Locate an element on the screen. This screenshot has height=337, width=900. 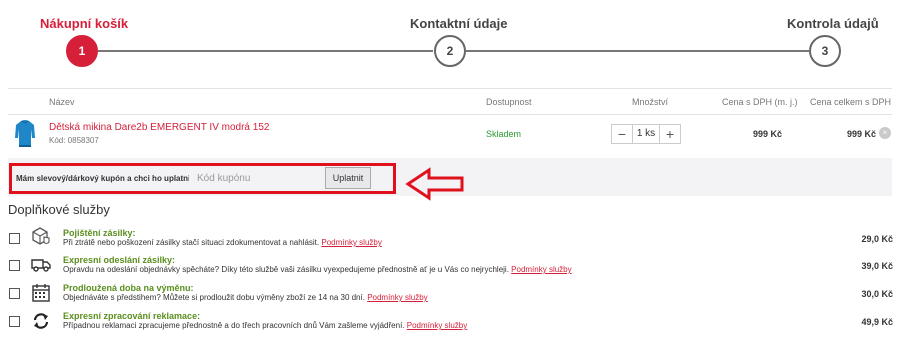
service-title: Prodloužená doba na výměnu: is located at coordinates (128, 288).